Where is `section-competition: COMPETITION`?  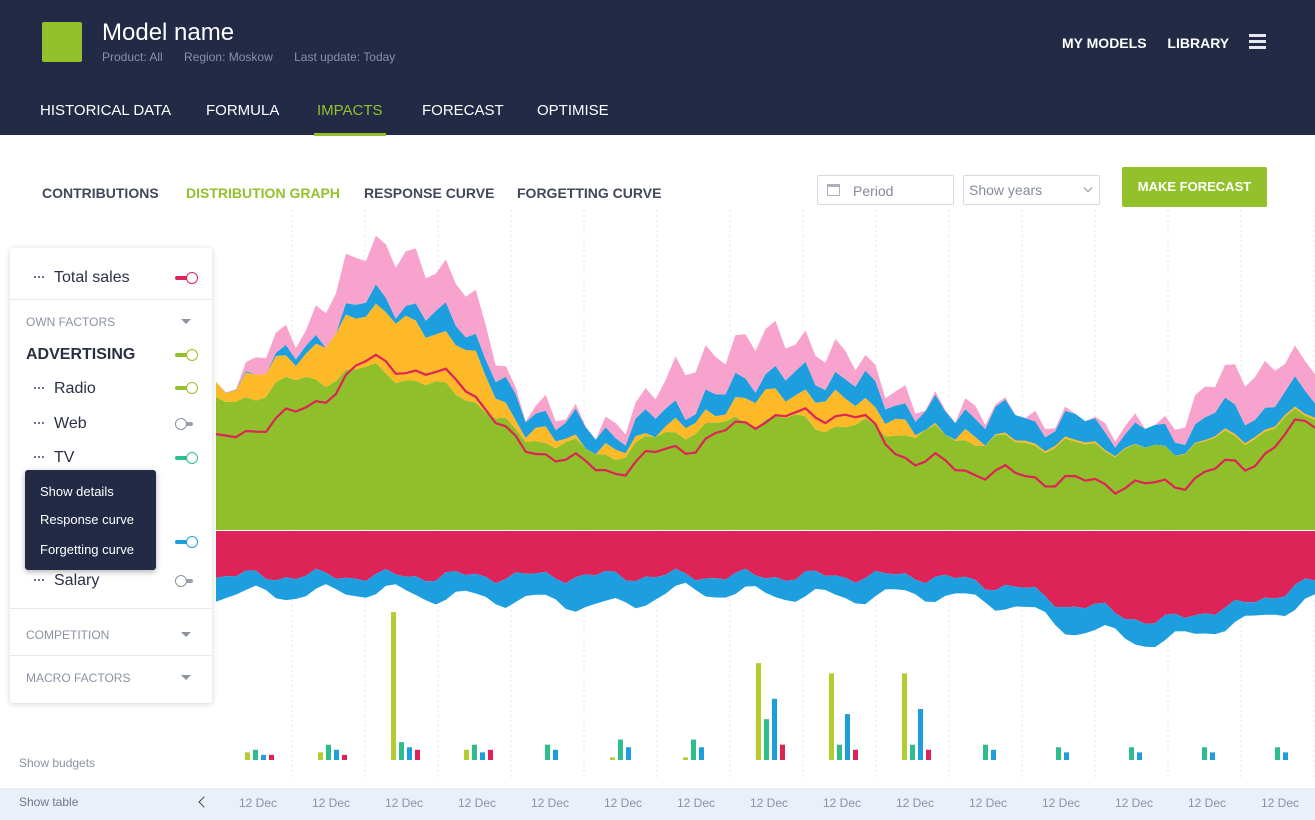
section-competition: COMPETITION is located at coordinates (67, 635).